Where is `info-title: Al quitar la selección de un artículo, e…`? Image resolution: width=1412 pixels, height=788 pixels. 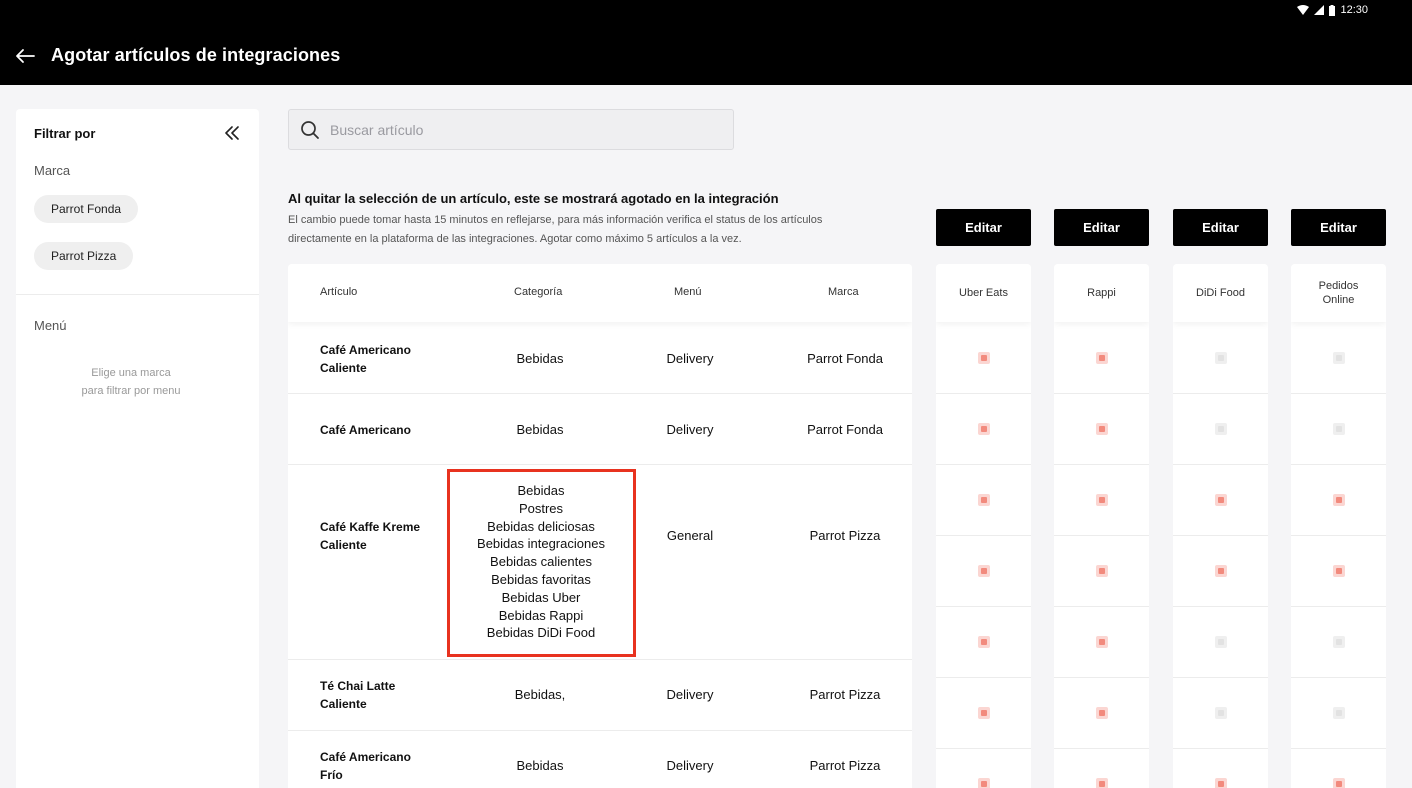 info-title: Al quitar la selección de un artículo, e… is located at coordinates (533, 198).